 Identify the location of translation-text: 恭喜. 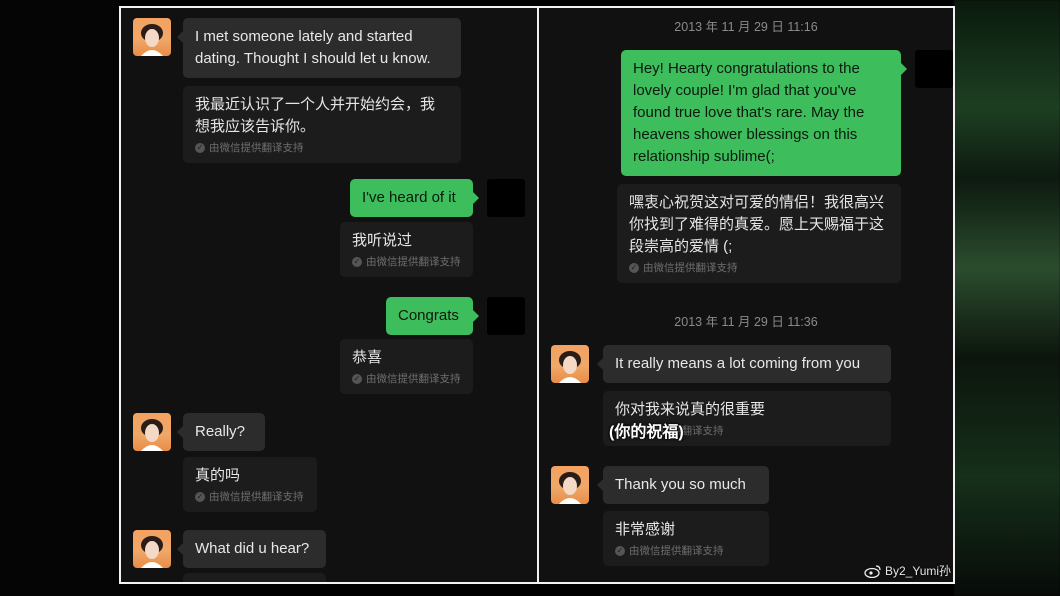
(367, 357).